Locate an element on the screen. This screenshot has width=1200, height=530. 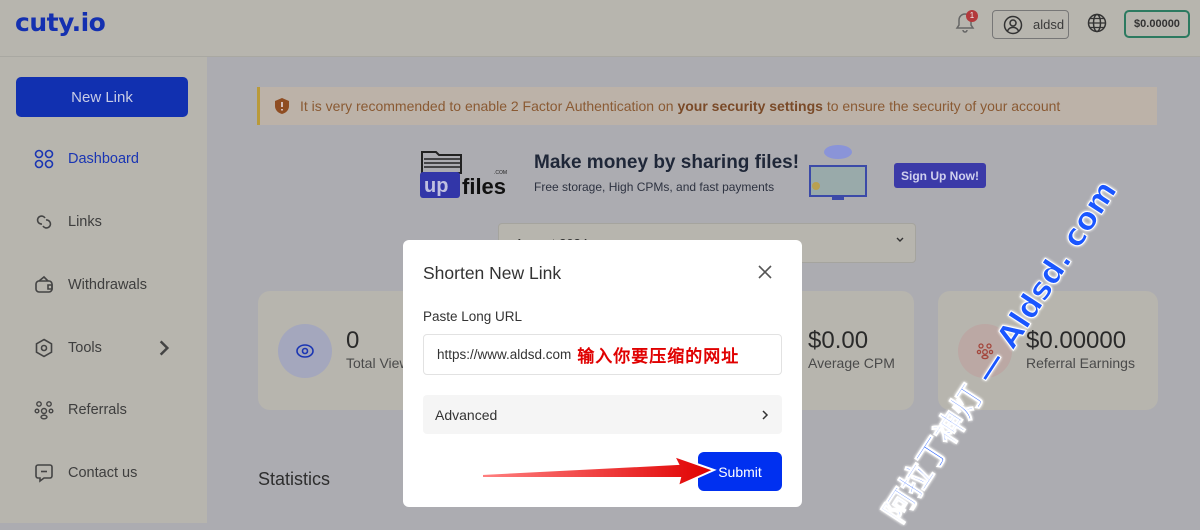
svg-text: up is located at coordinates (436, 186).